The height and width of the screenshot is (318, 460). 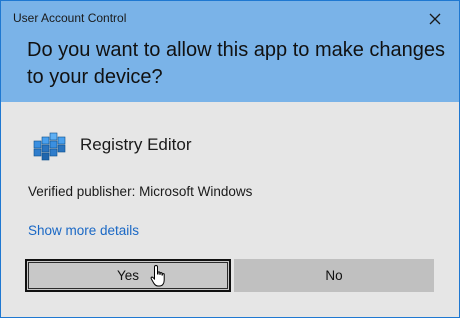 I want to click on no-button-label: No, so click(x=334, y=275).